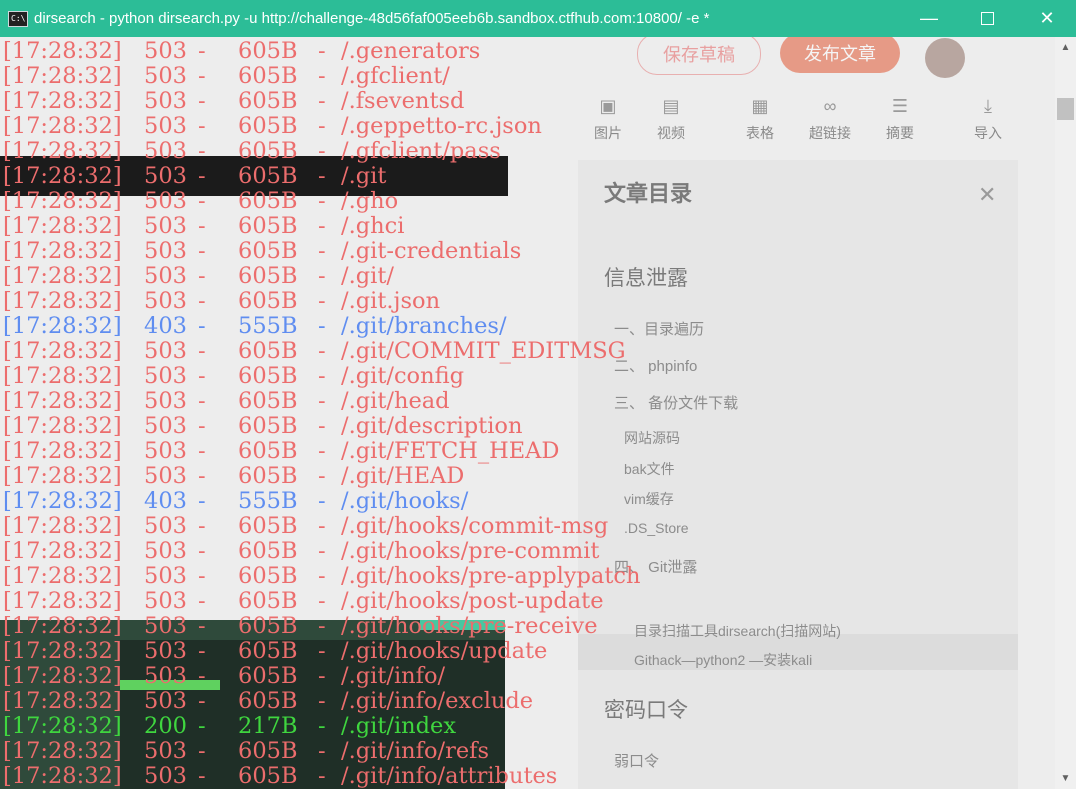  Describe the element at coordinates (403, 476) in the screenshot. I see `console-line-path: /.git/HEAD` at that location.